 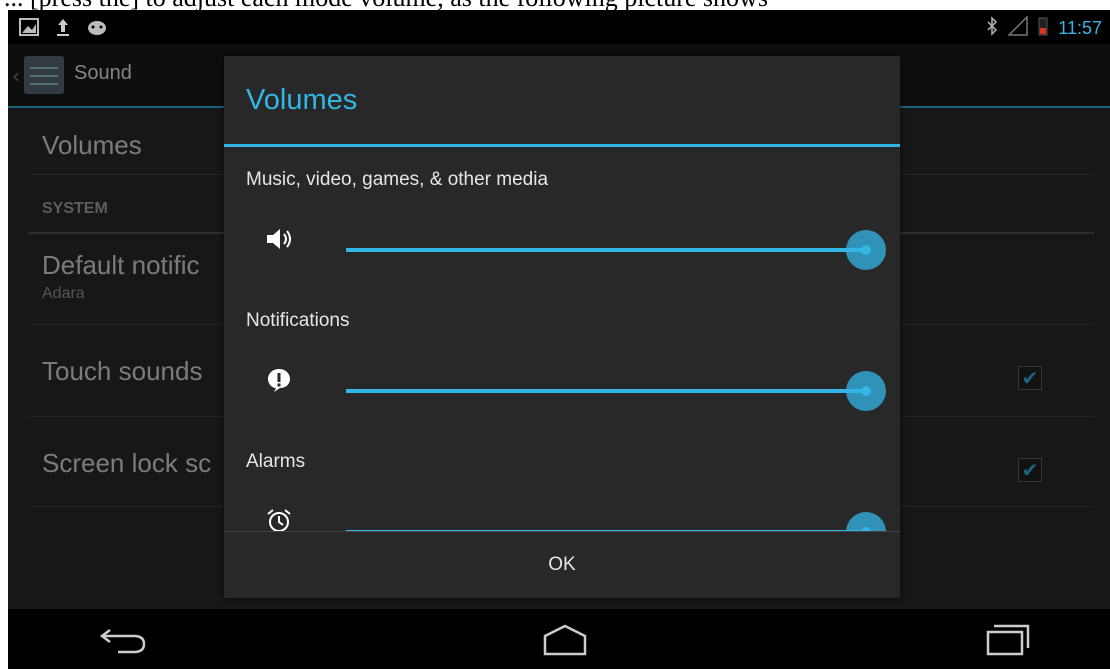 What do you see at coordinates (866, 250) in the screenshot?
I see `media-volume-thumb` at bounding box center [866, 250].